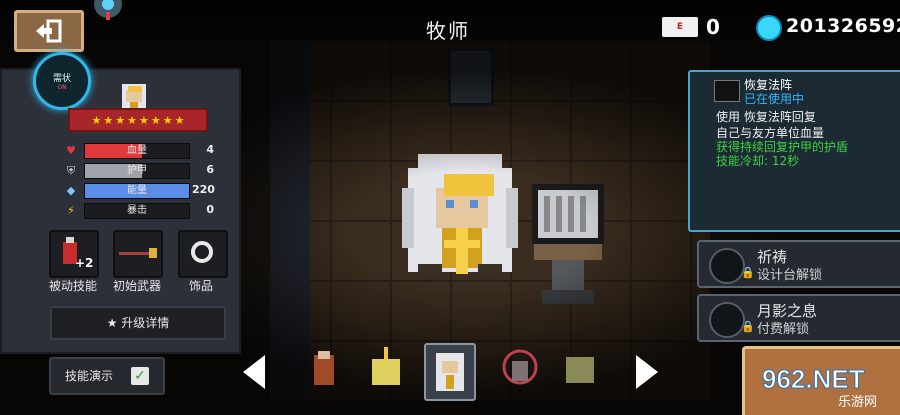 The width and height of the screenshot is (900, 415). What do you see at coordinates (136, 286) in the screenshot?
I see `initial-weapon-label: 初始武器` at bounding box center [136, 286].